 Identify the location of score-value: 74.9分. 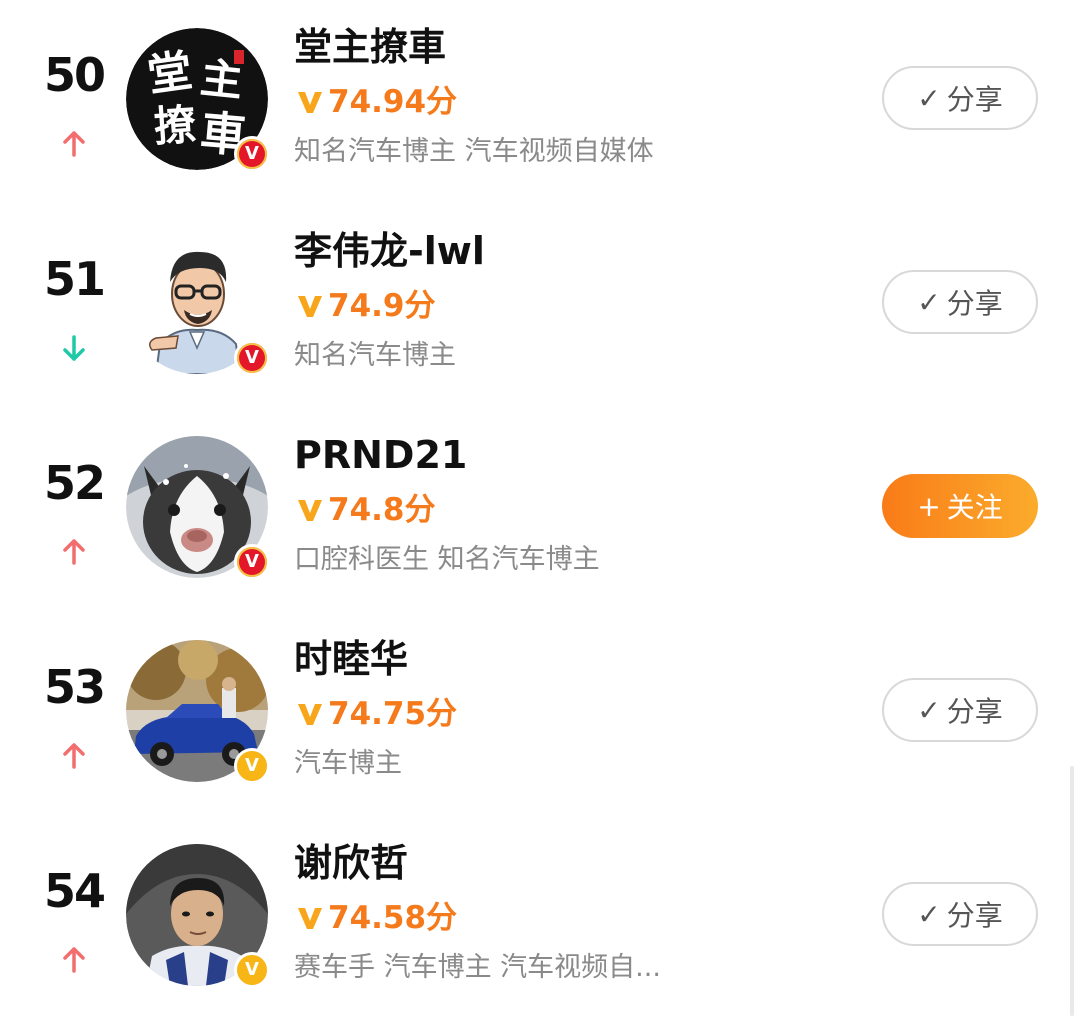
(382, 306).